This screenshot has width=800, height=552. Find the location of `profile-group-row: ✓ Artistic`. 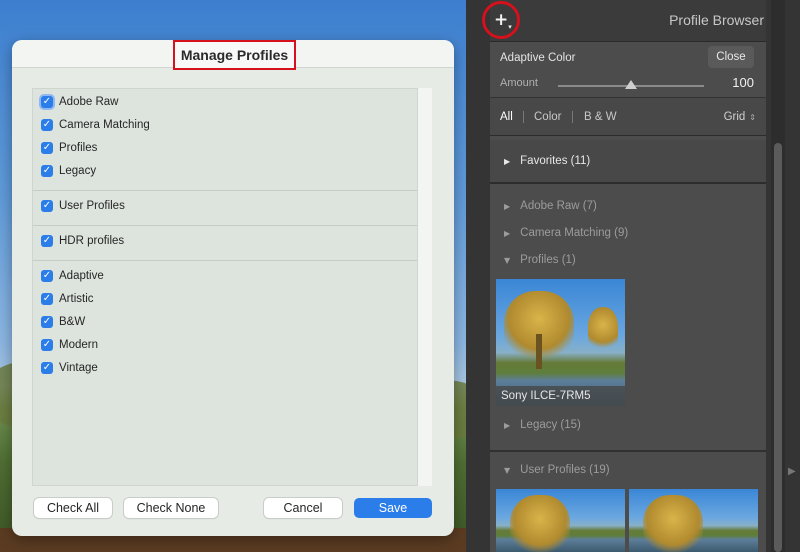

profile-group-row: ✓ Artistic is located at coordinates (67, 299).